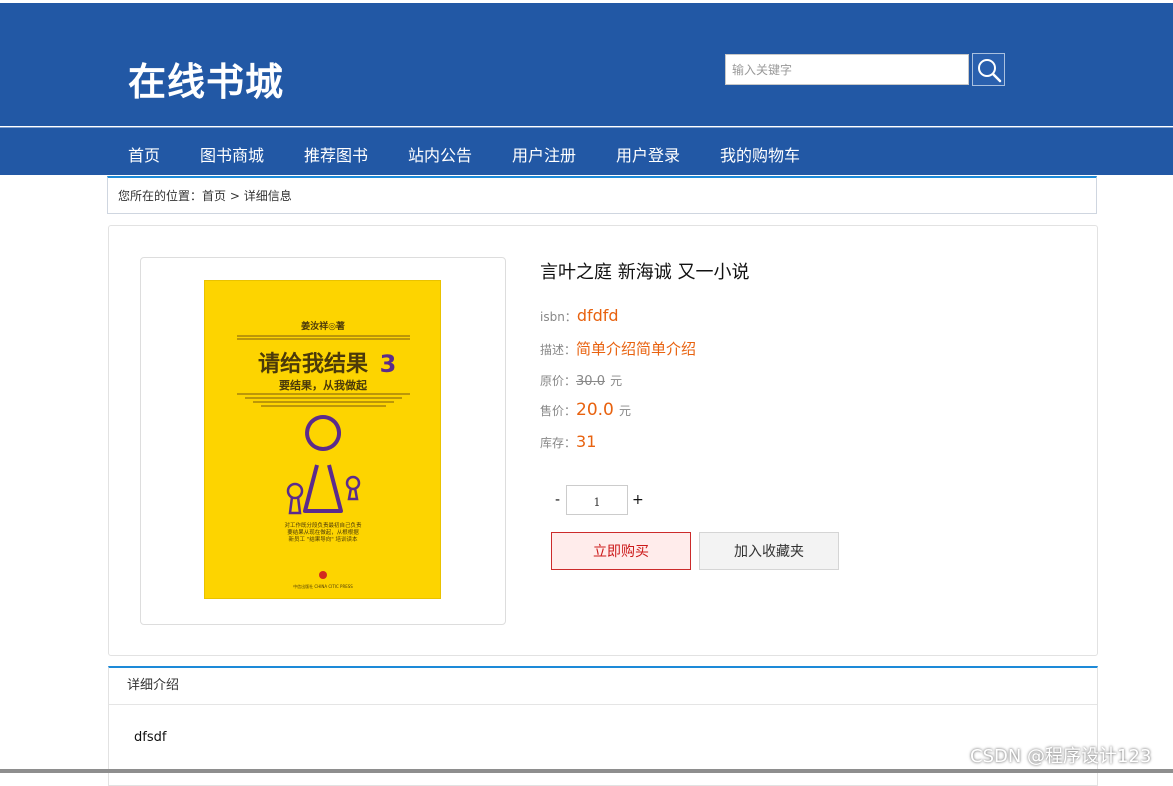 This screenshot has width=1173, height=786. I want to click on stock-label: 库存：, so click(558, 443).